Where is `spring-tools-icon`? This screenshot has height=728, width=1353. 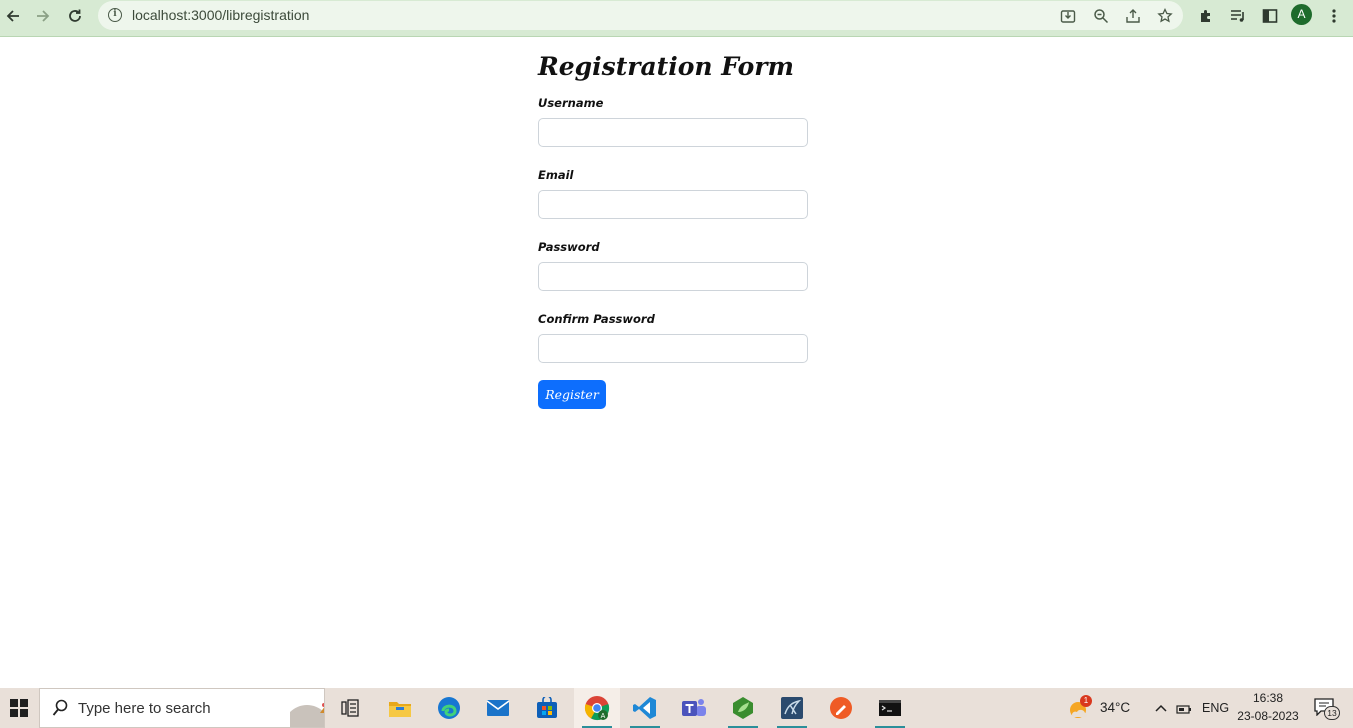 spring-tools-icon is located at coordinates (743, 708).